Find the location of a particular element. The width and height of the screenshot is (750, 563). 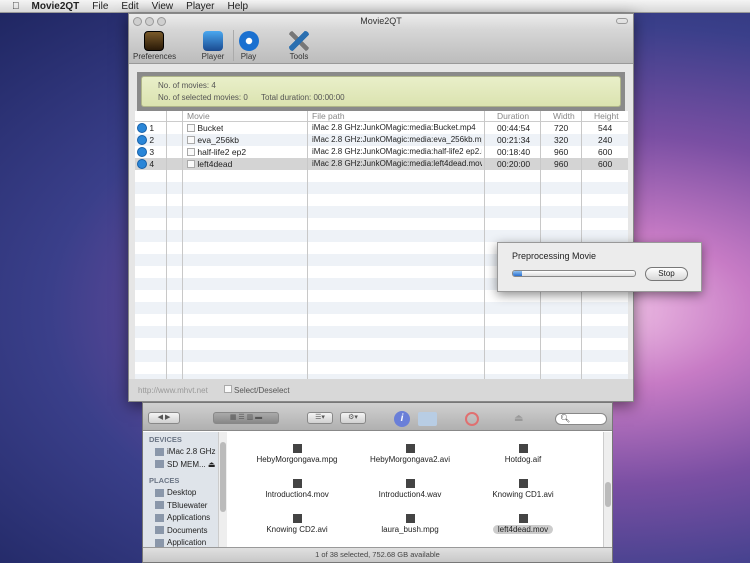

width: 720 is located at coordinates (561, 128).